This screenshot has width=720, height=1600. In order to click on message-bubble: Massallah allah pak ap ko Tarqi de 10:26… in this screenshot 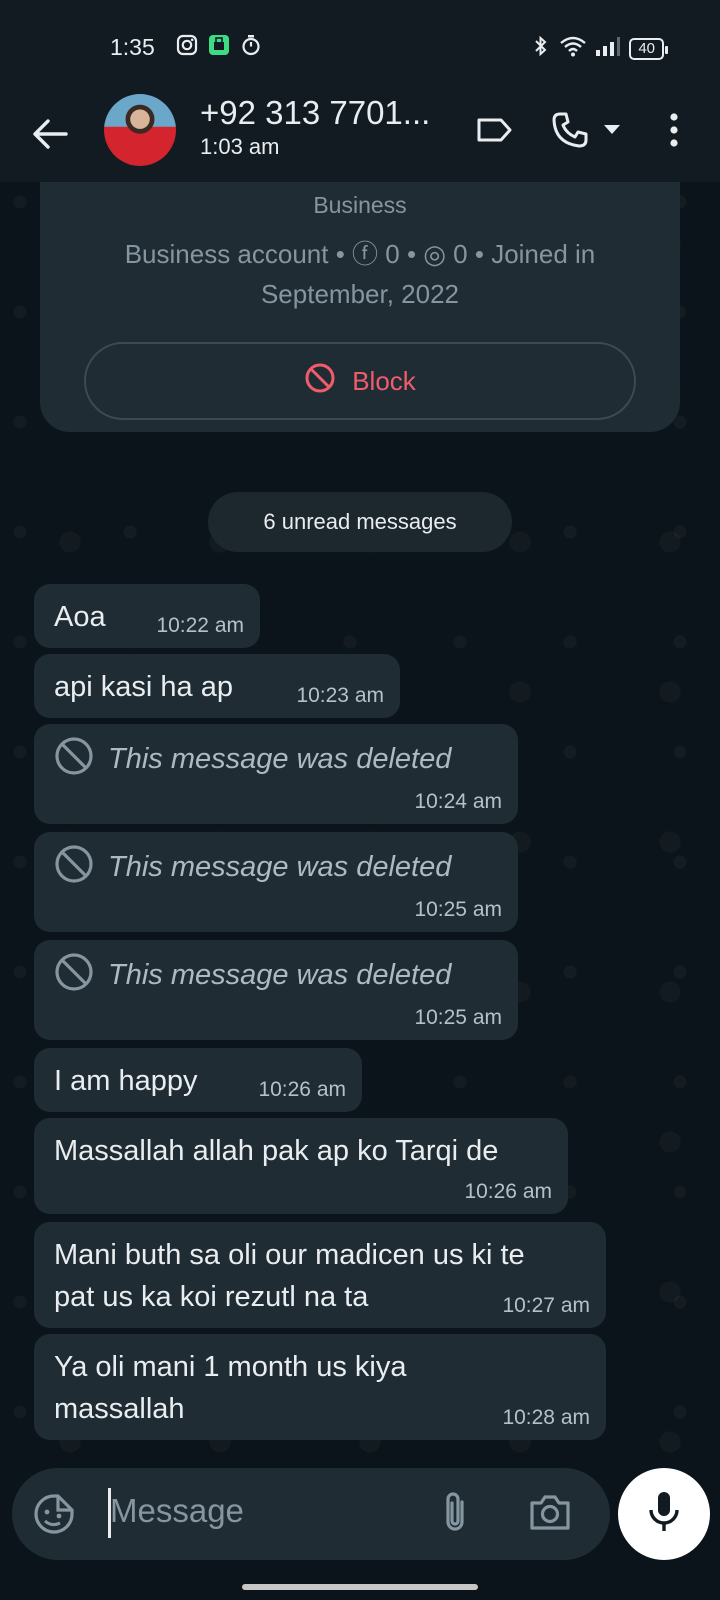, I will do `click(301, 1166)`.